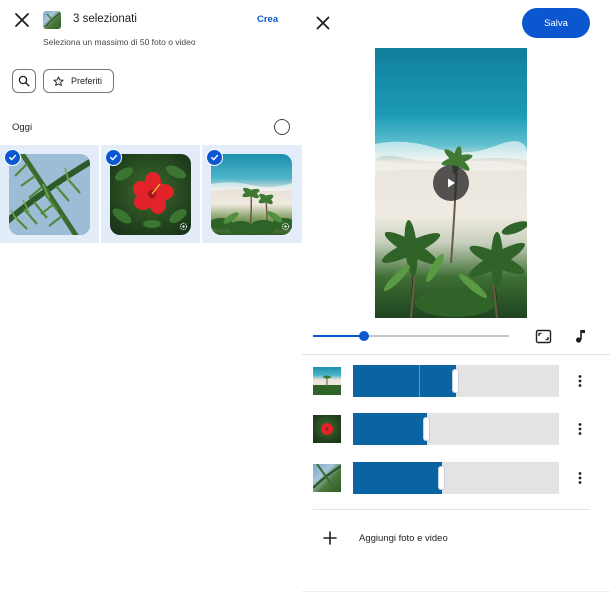 The width and height of the screenshot is (610, 593). I want to click on playback-progress-fill, so click(338, 336).